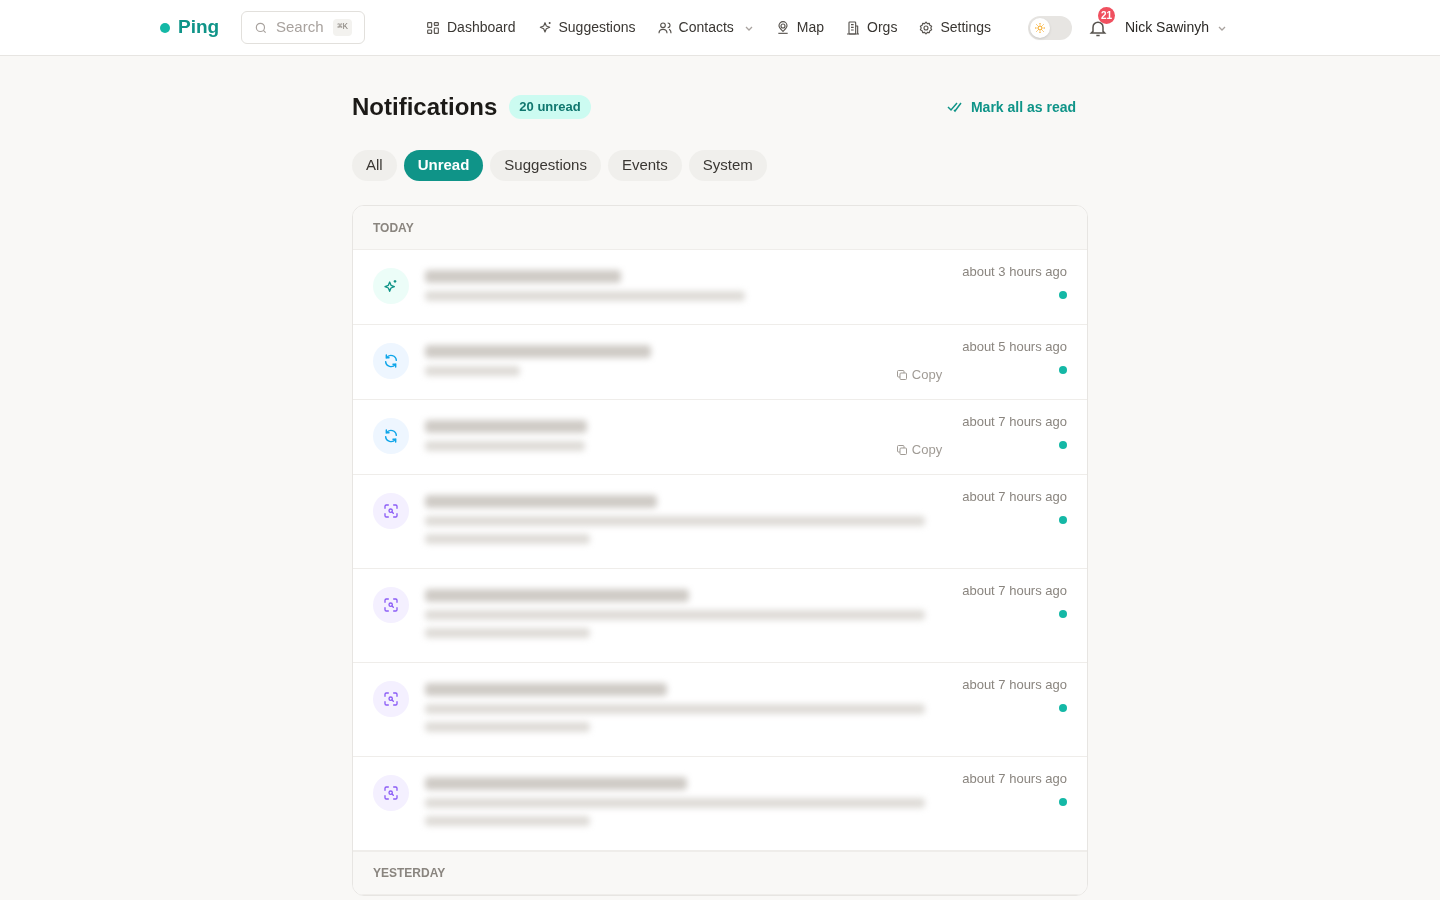 The image size is (1440, 900). I want to click on nav-link: Orgs, so click(871, 27).